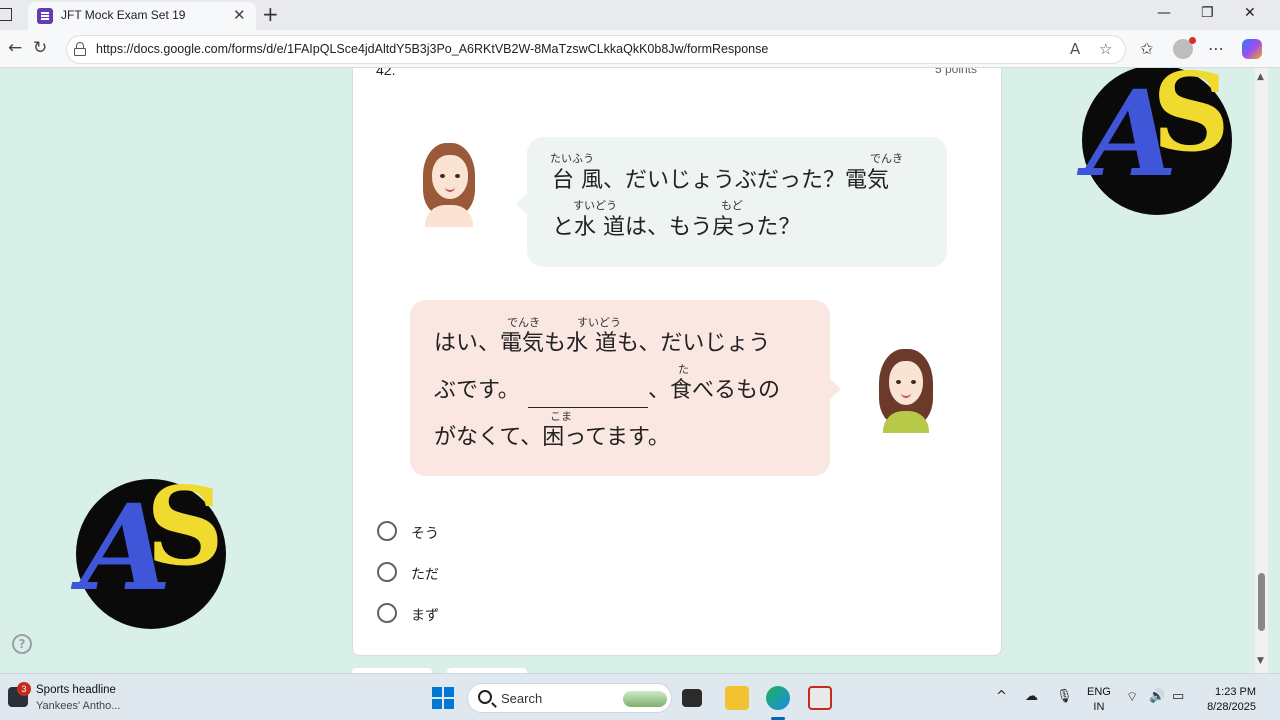  What do you see at coordinates (1064, 696) in the screenshot?
I see `mic-icon: 🎙` at bounding box center [1064, 696].